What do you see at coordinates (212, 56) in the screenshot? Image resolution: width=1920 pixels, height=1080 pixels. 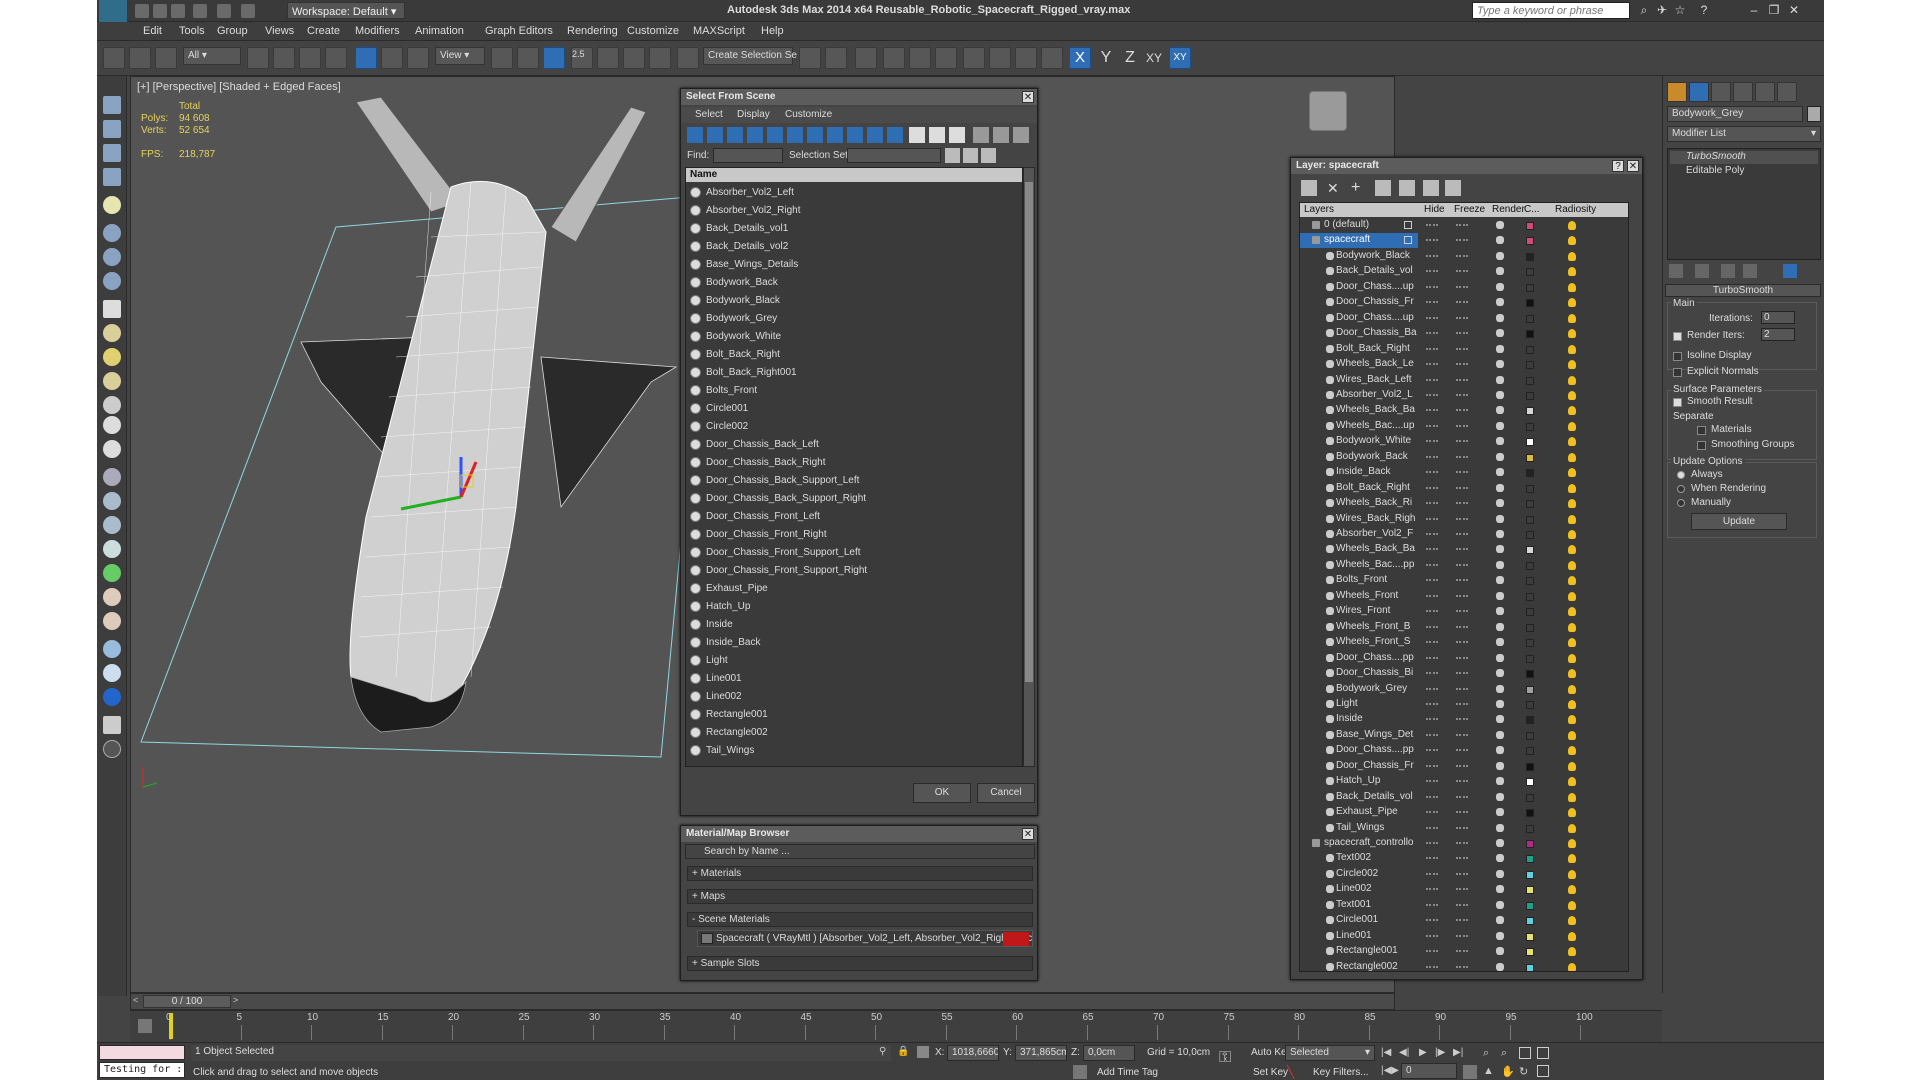 I see `selection-filter-dropdown: All ▾` at bounding box center [212, 56].